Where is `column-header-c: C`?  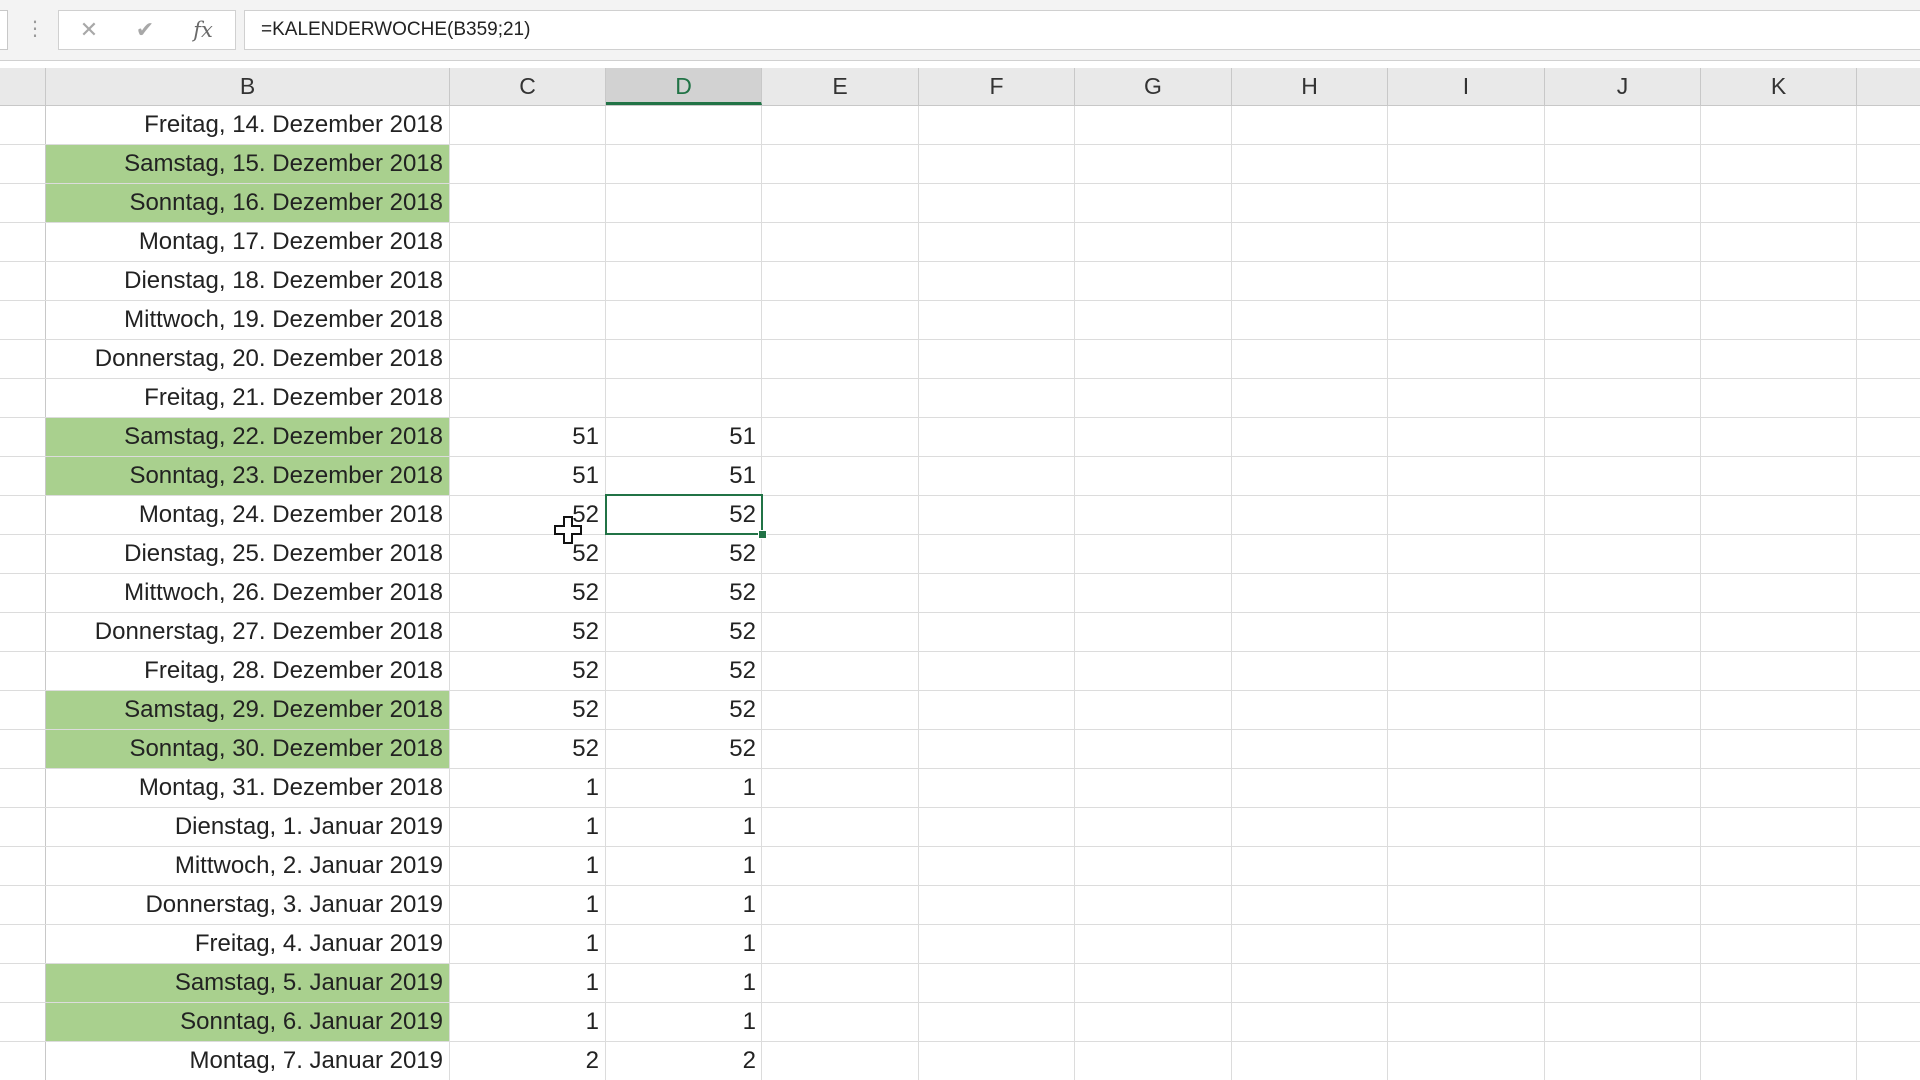
column-header-c: C is located at coordinates (528, 86).